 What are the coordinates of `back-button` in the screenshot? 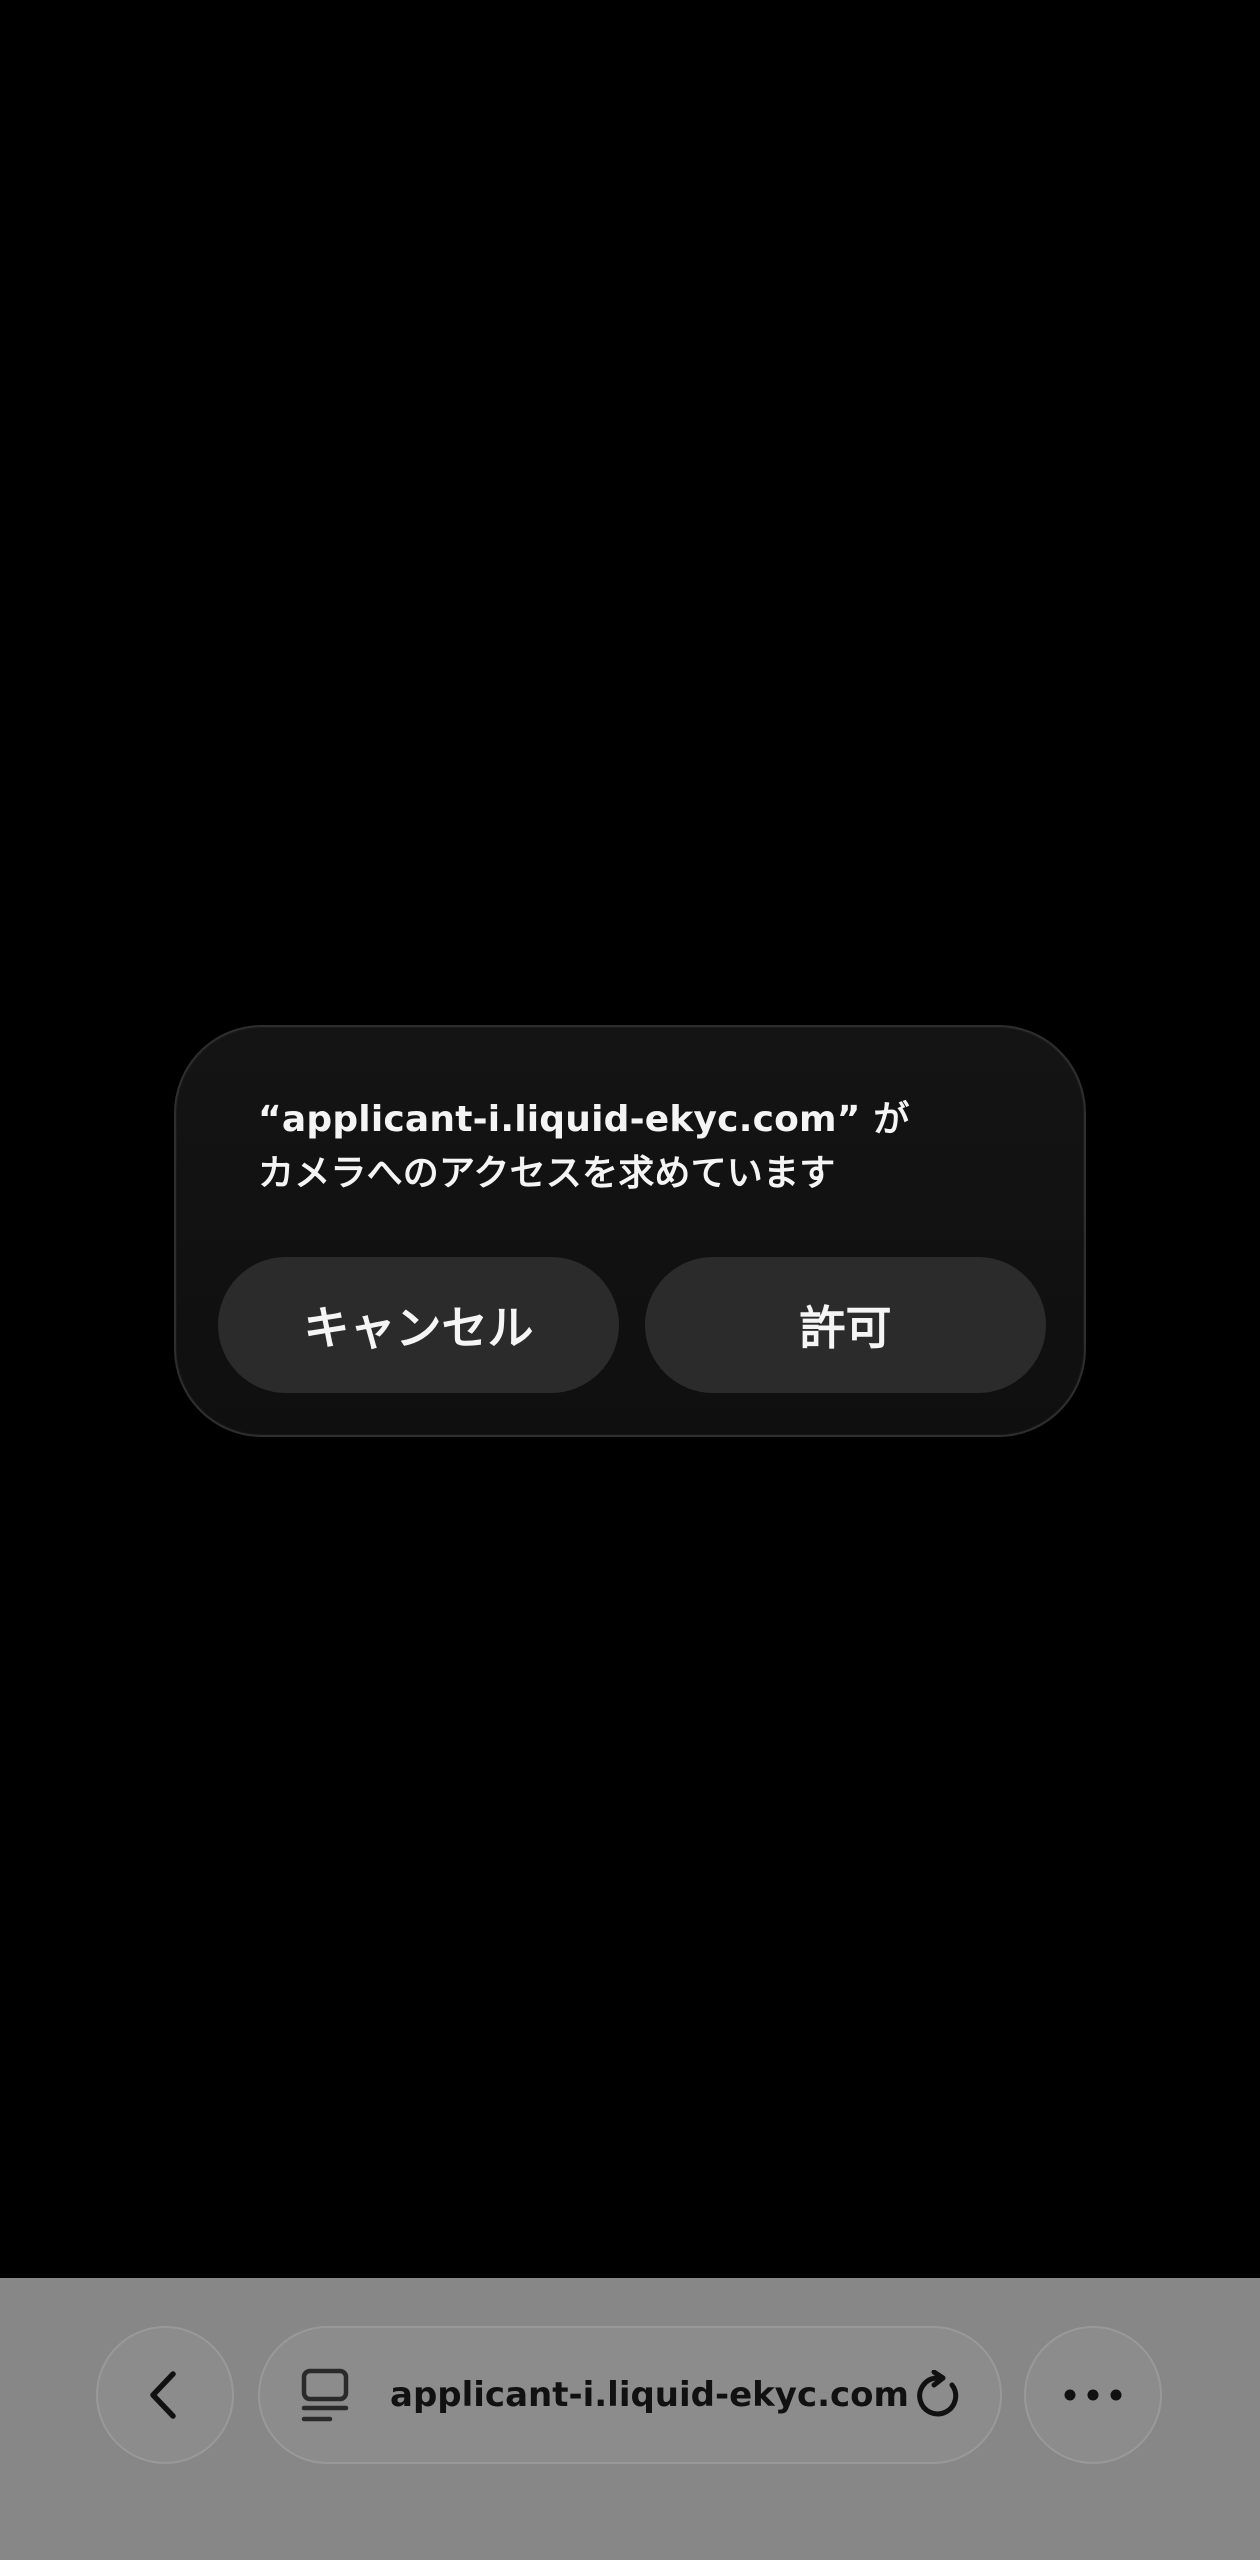 It's located at (165, 2395).